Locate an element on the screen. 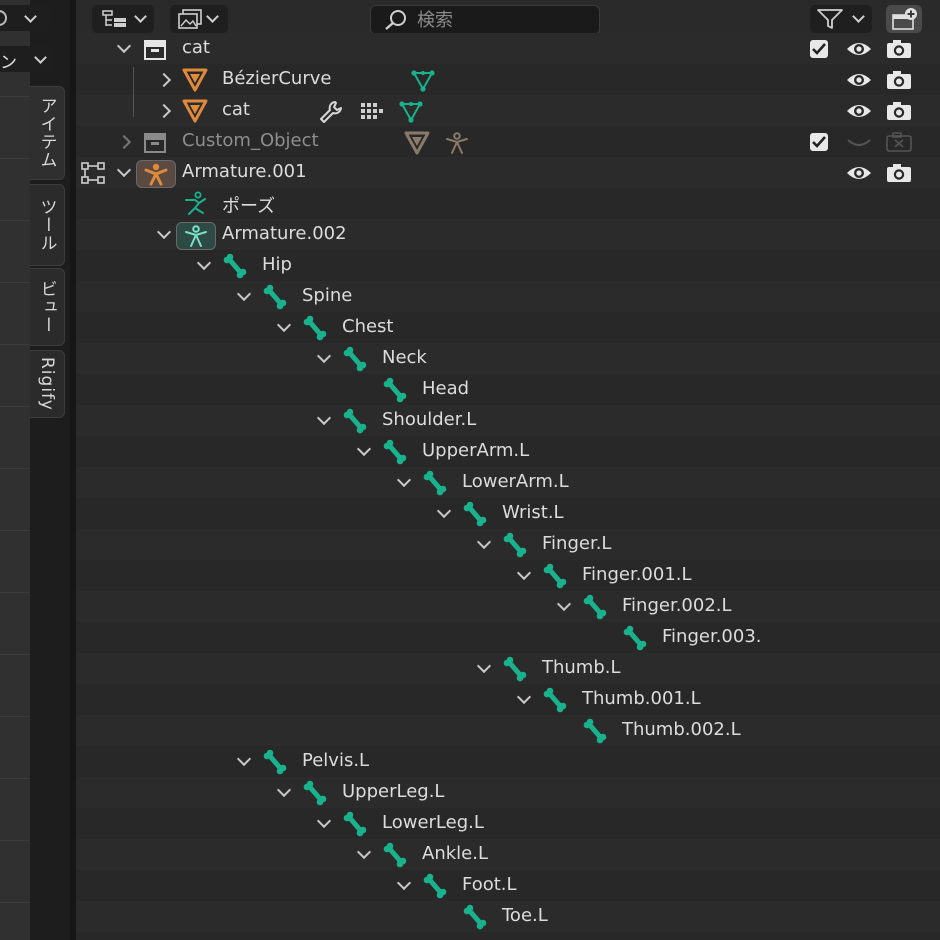 The height and width of the screenshot is (940, 940). edit-mode-toggle-icon is located at coordinates (94, 175).